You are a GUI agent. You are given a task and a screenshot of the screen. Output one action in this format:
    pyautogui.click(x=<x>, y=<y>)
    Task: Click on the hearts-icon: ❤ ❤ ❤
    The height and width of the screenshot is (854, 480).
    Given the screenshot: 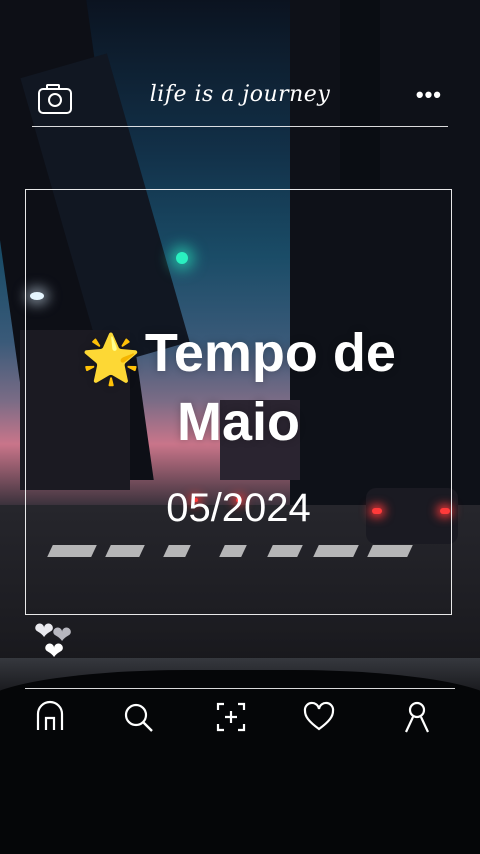 What is the action you would take?
    pyautogui.click(x=56, y=643)
    